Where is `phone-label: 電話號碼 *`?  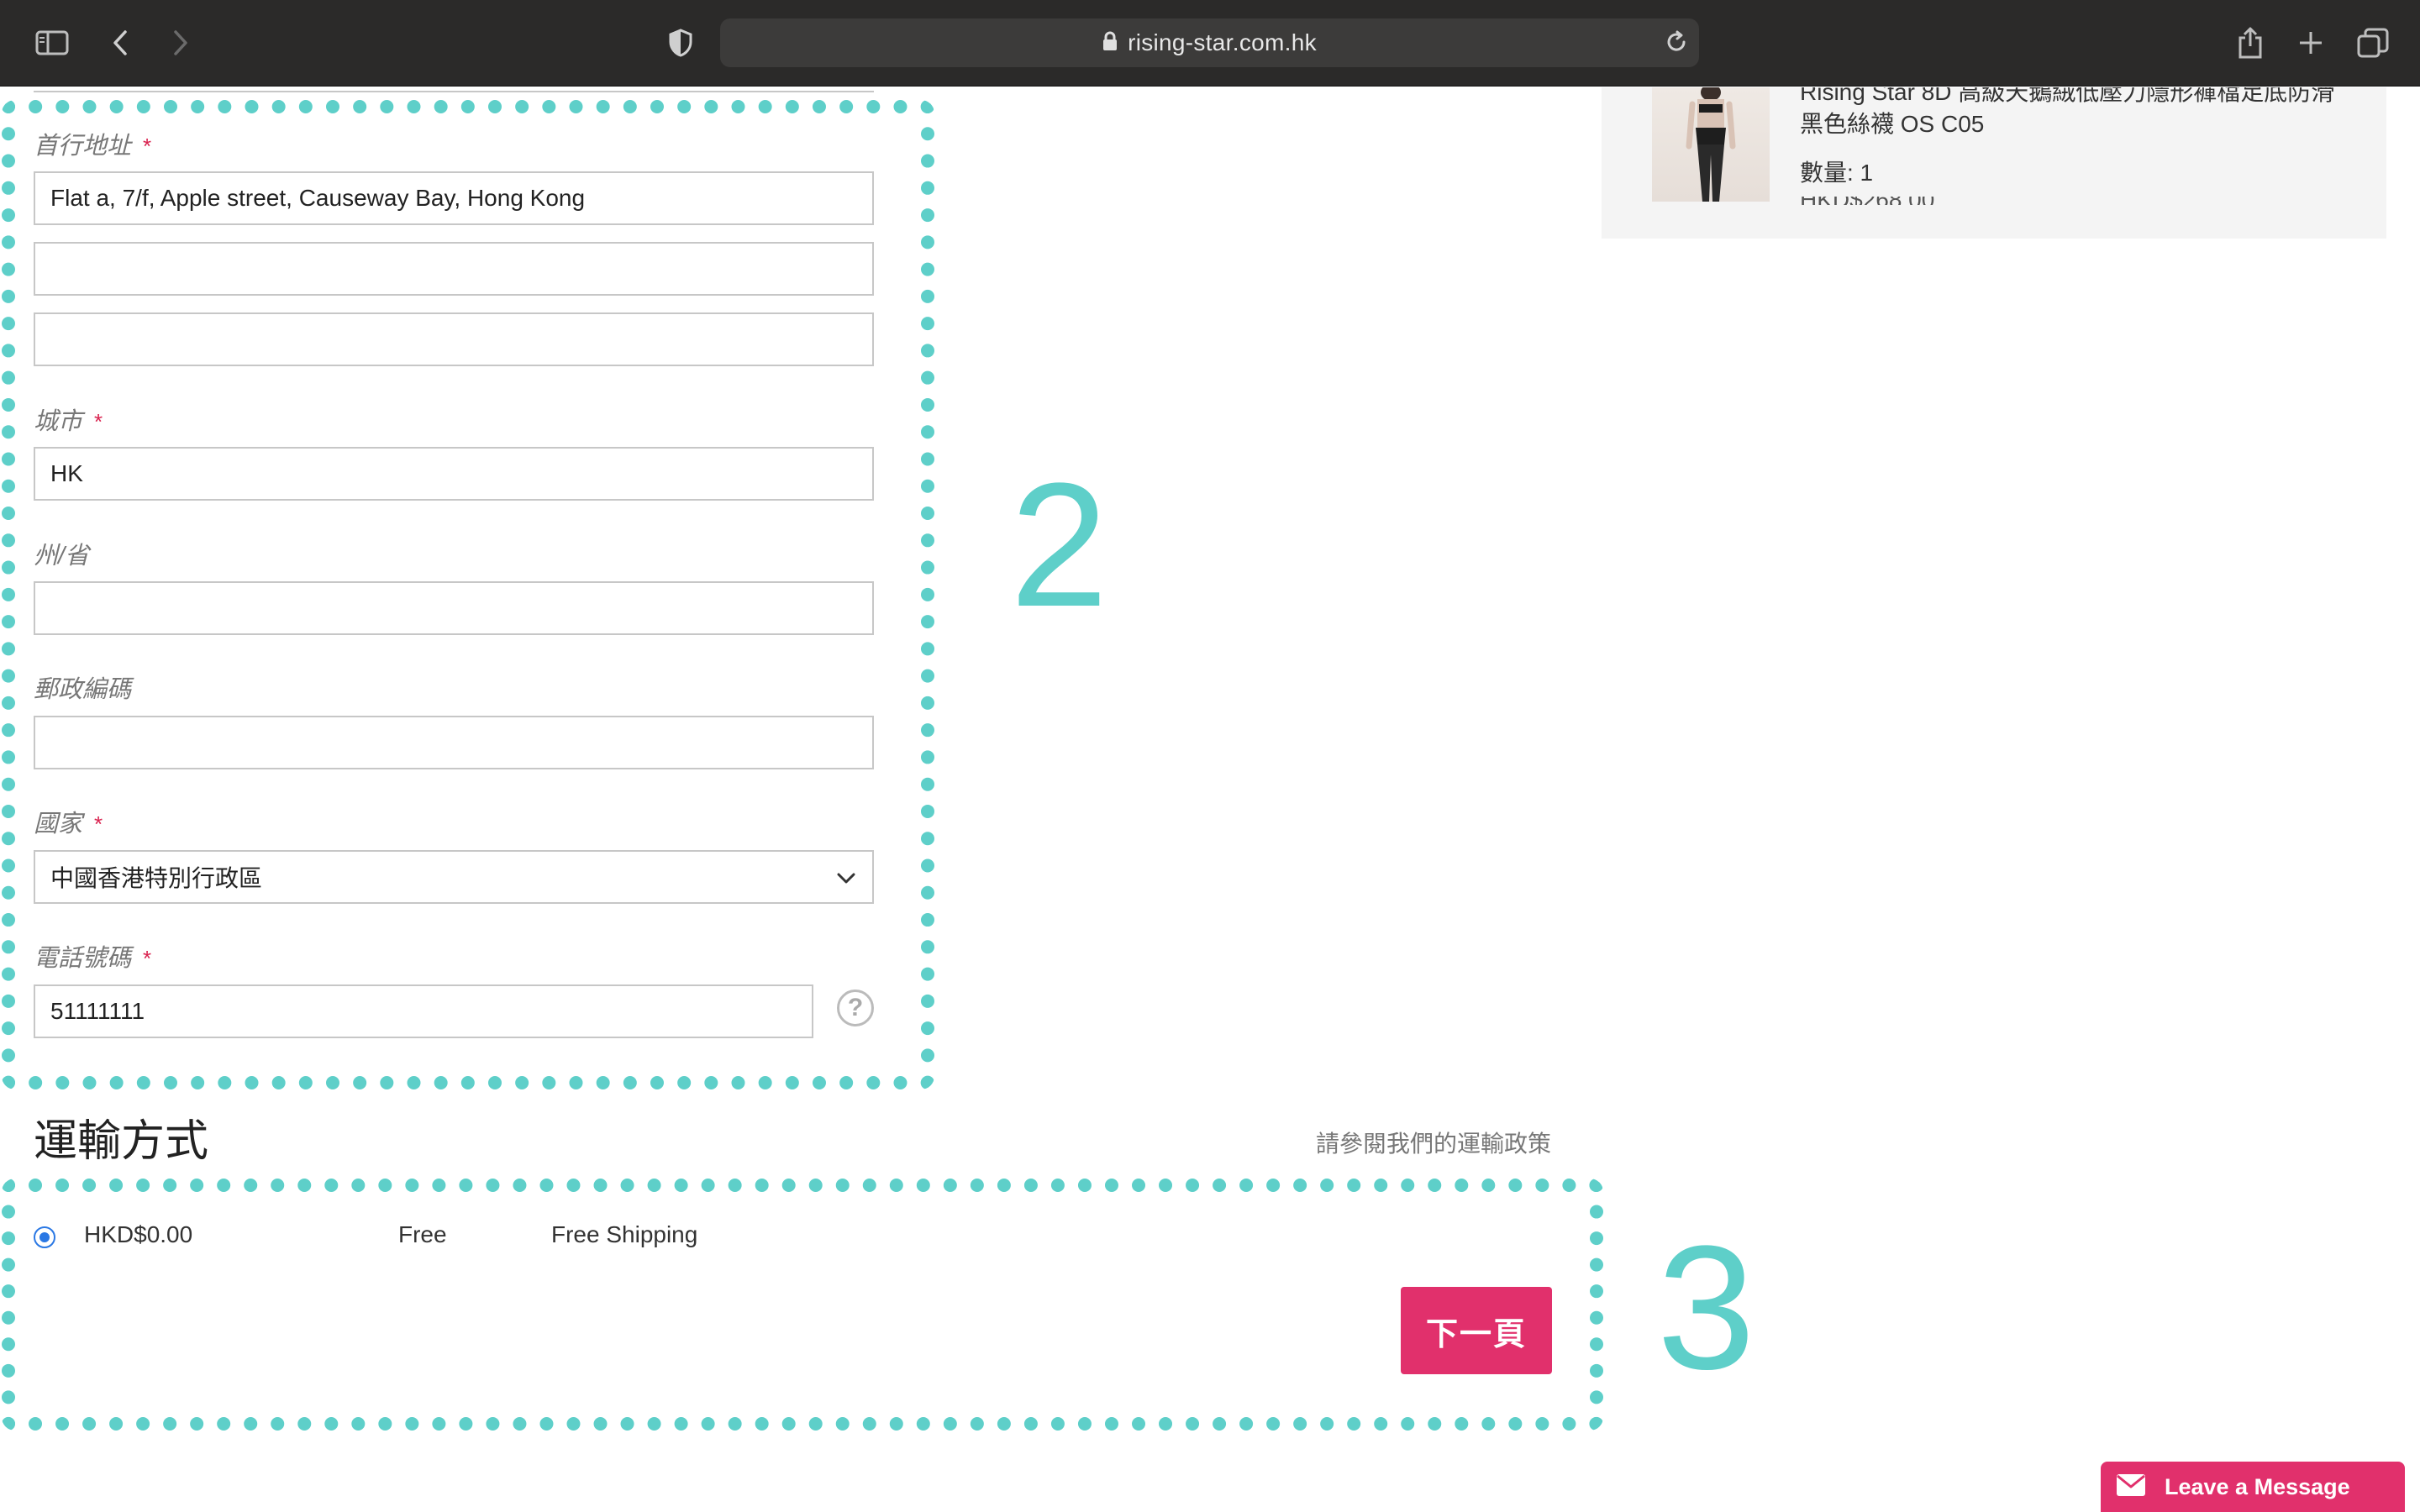
phone-label: 電話號碼 * is located at coordinates (93, 958).